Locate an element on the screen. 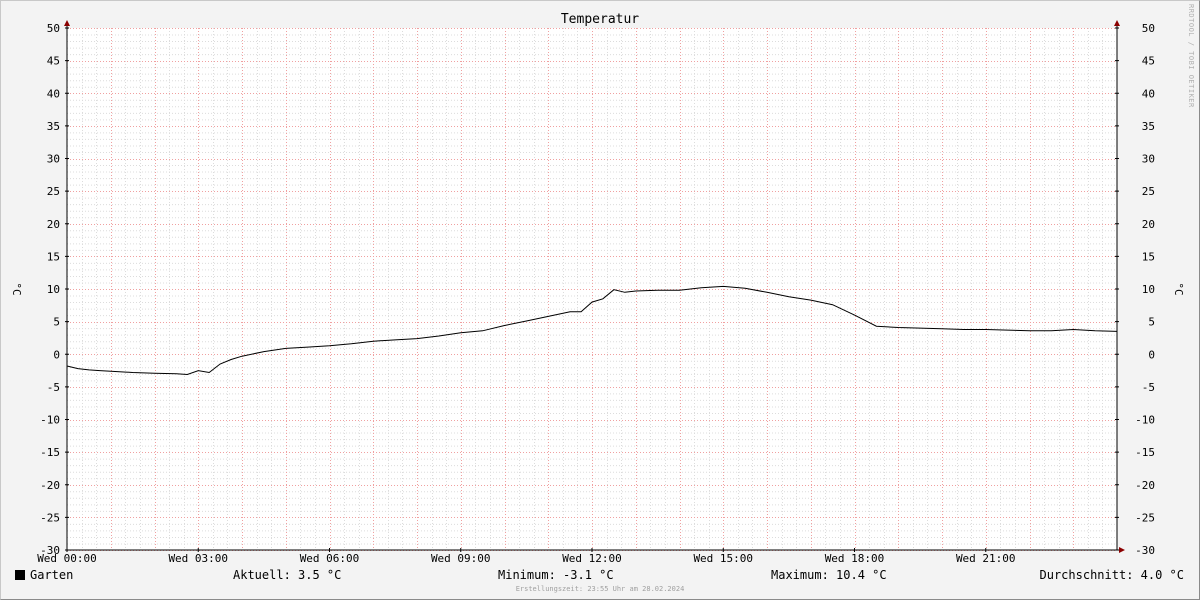 The image size is (1200, 600). y-axis-right-arrow is located at coordinates (1117, 23).